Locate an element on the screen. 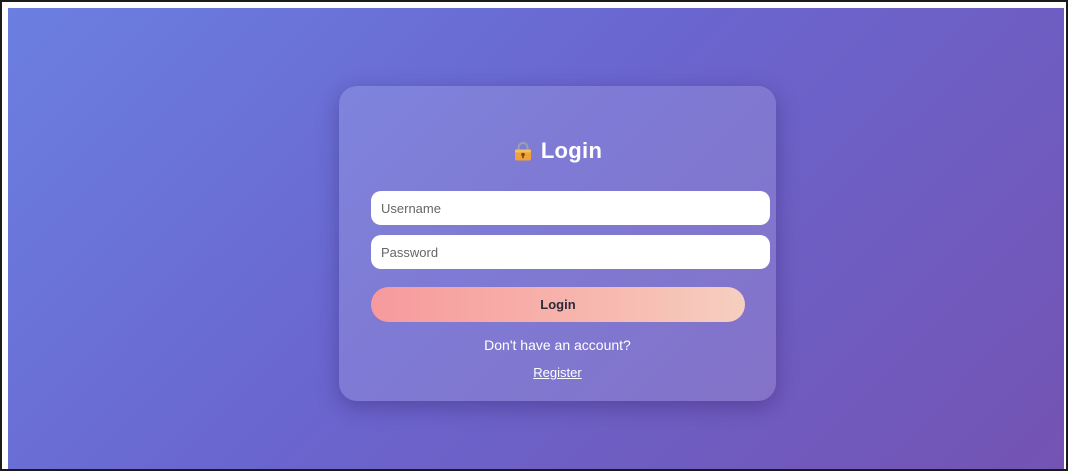 Image resolution: width=1068 pixels, height=471 pixels. password-input is located at coordinates (570, 252).